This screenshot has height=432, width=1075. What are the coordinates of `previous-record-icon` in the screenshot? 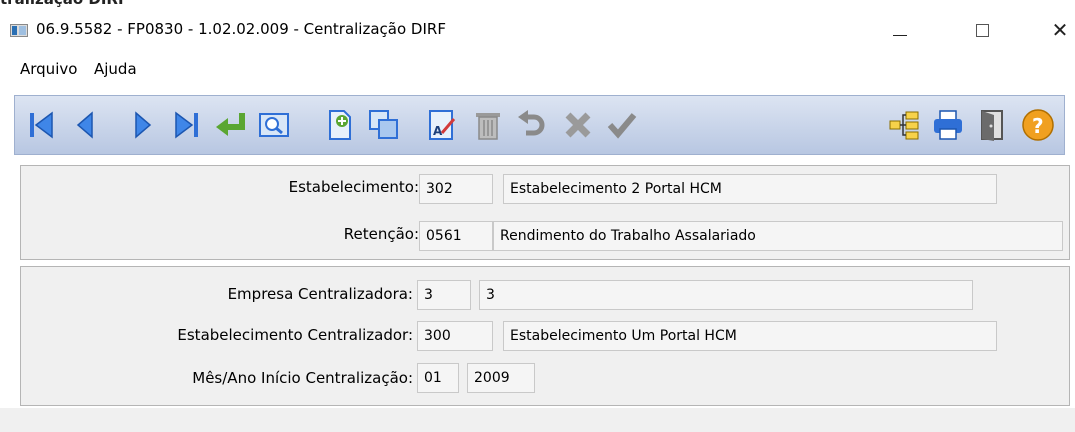 It's located at (84, 125).